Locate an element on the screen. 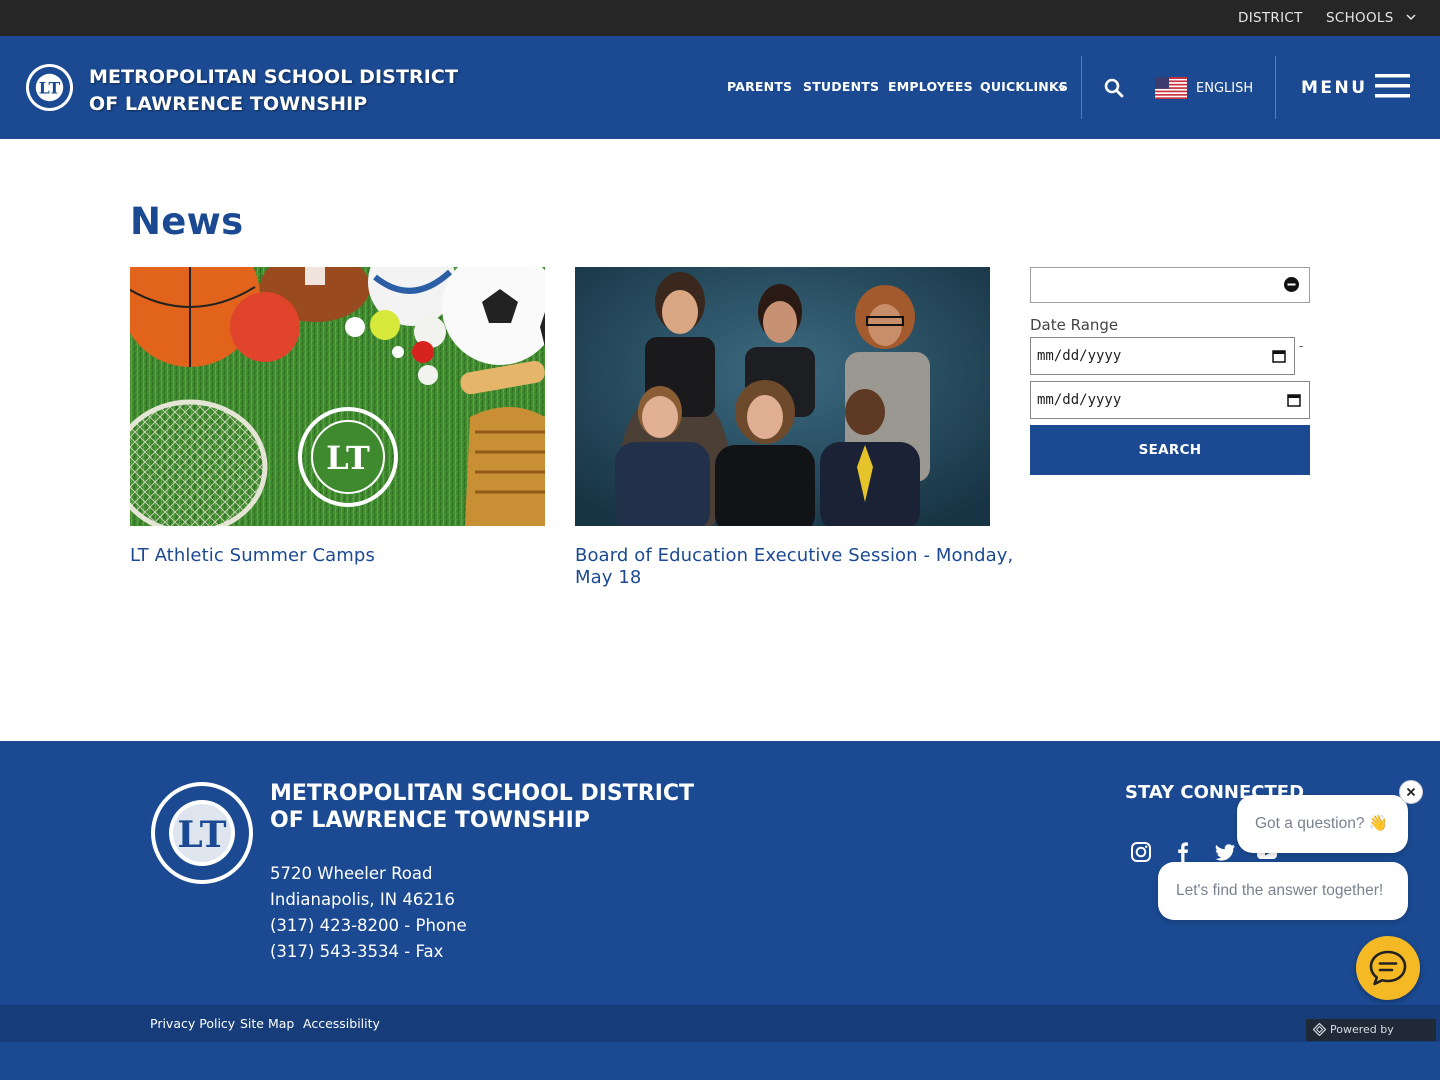 The width and height of the screenshot is (1440, 1080). keyword-search-input is located at coordinates (1170, 285).